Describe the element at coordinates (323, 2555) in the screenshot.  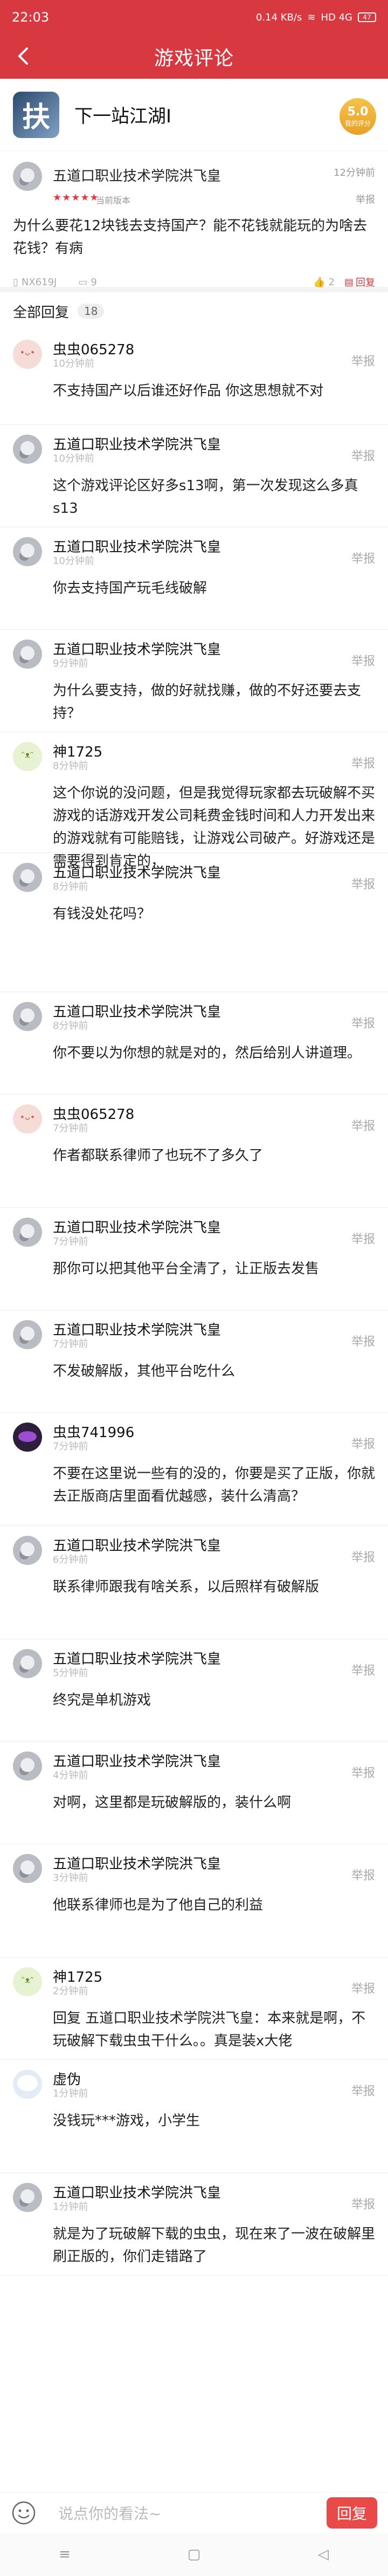
I see `back-icon: ◁` at that location.